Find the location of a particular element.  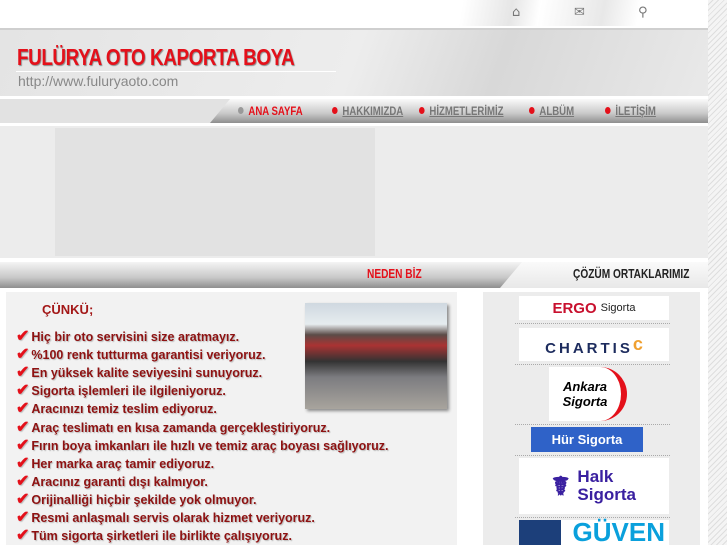

reason-item: ✔ Aracınız garanti dışı kalmıyor. is located at coordinates (112, 481).